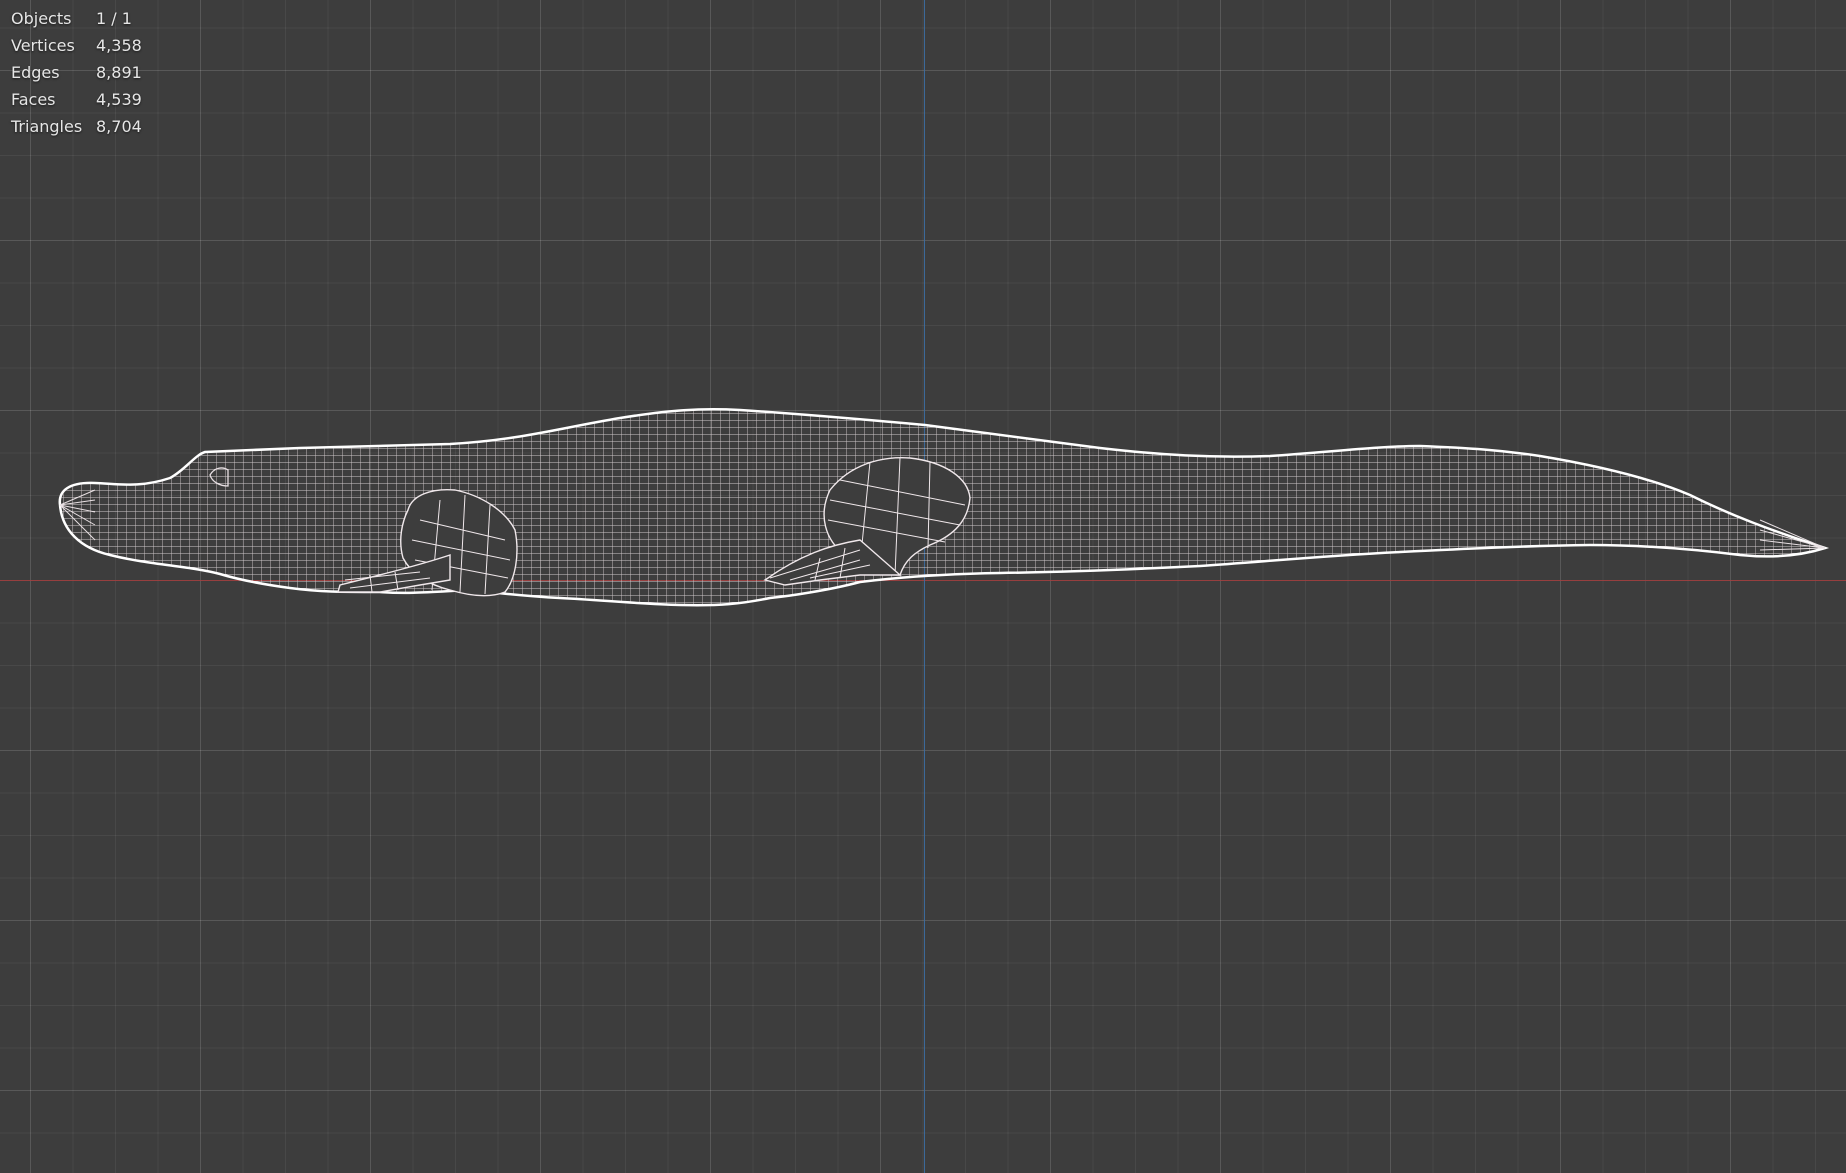  I want to click on stat-edges: Edges 8,891, so click(83, 72).